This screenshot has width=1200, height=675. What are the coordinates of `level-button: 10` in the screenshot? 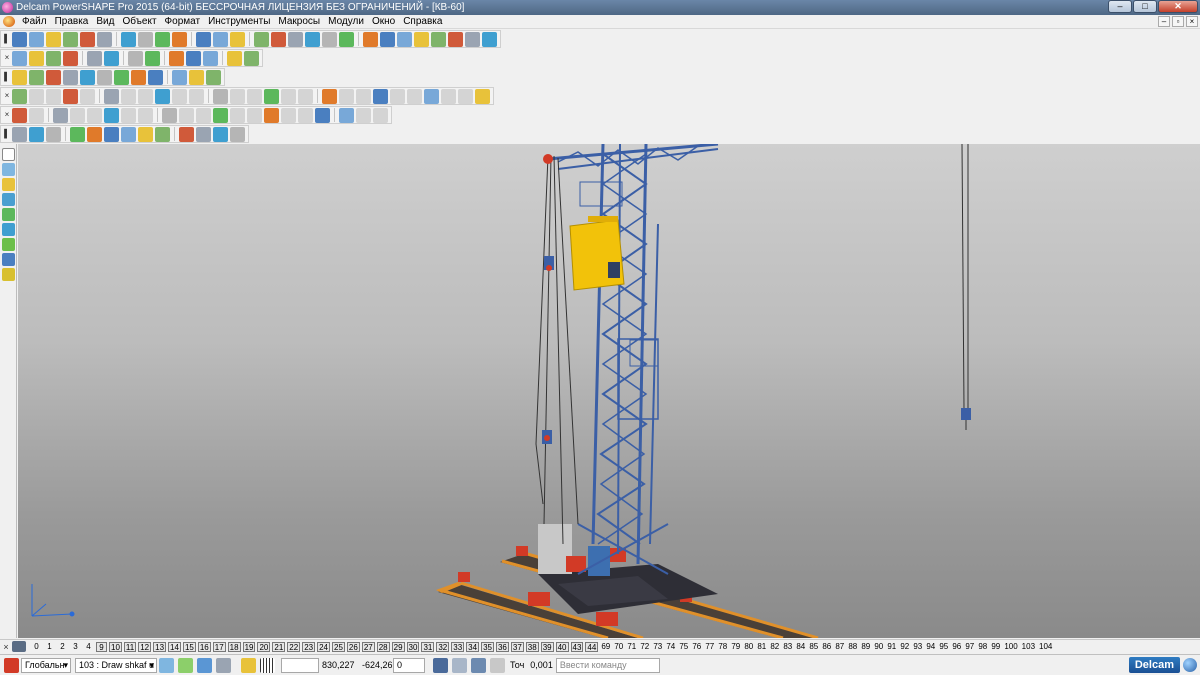 It's located at (115, 646).